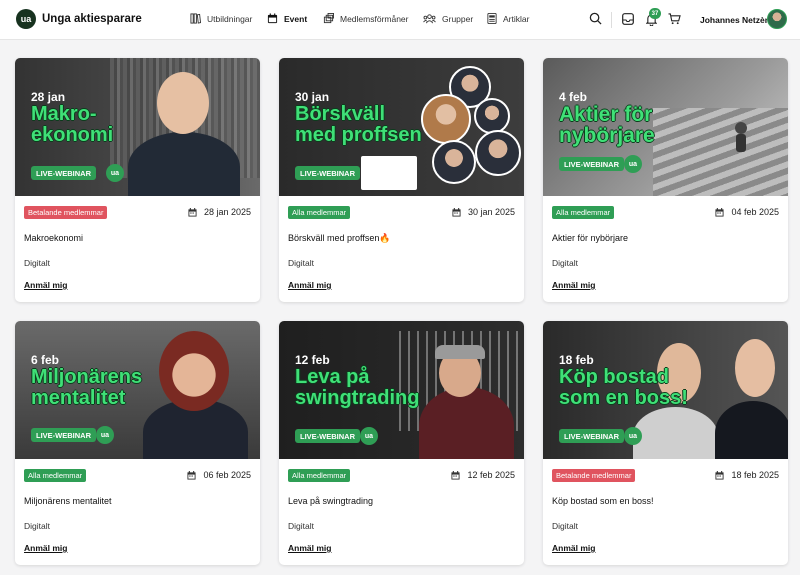 The image size is (800, 575). Describe the element at coordinates (48, 97) in the screenshot. I see `banner-date: 28 jan` at that location.